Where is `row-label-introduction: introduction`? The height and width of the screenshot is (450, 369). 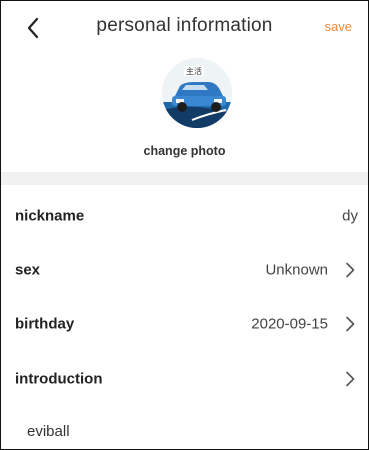 row-label-introduction: introduction is located at coordinates (59, 379).